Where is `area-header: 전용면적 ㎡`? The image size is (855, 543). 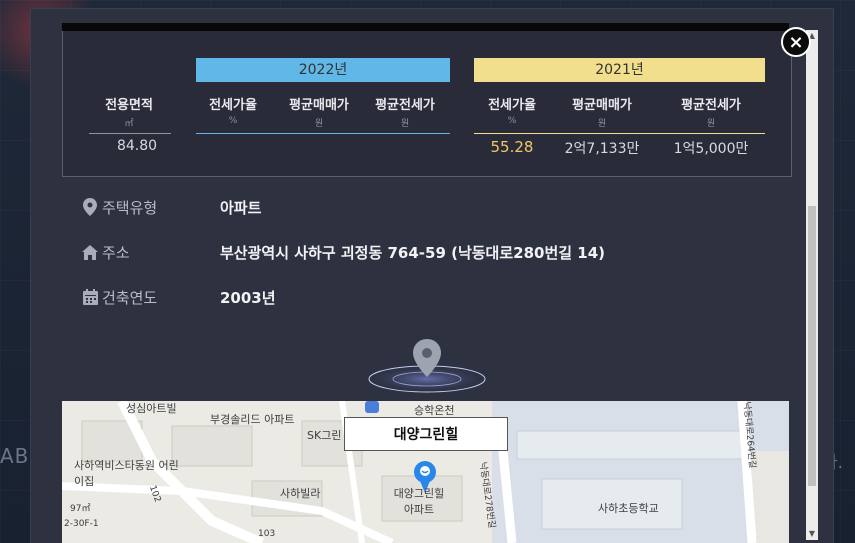
area-header: 전용면적 ㎡ is located at coordinates (129, 111).